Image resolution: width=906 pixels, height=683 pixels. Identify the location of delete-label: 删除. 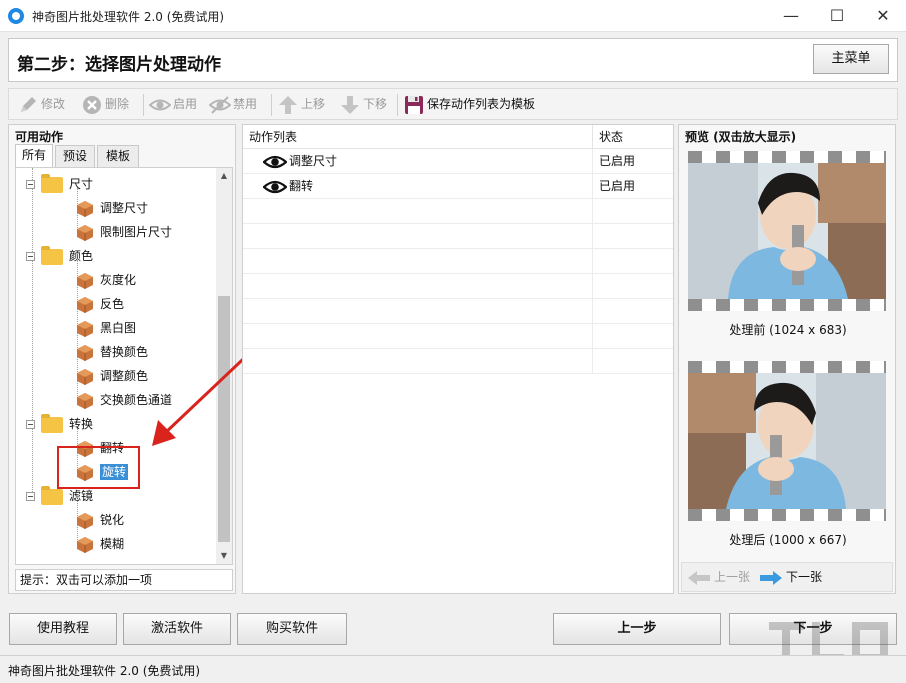
(117, 104).